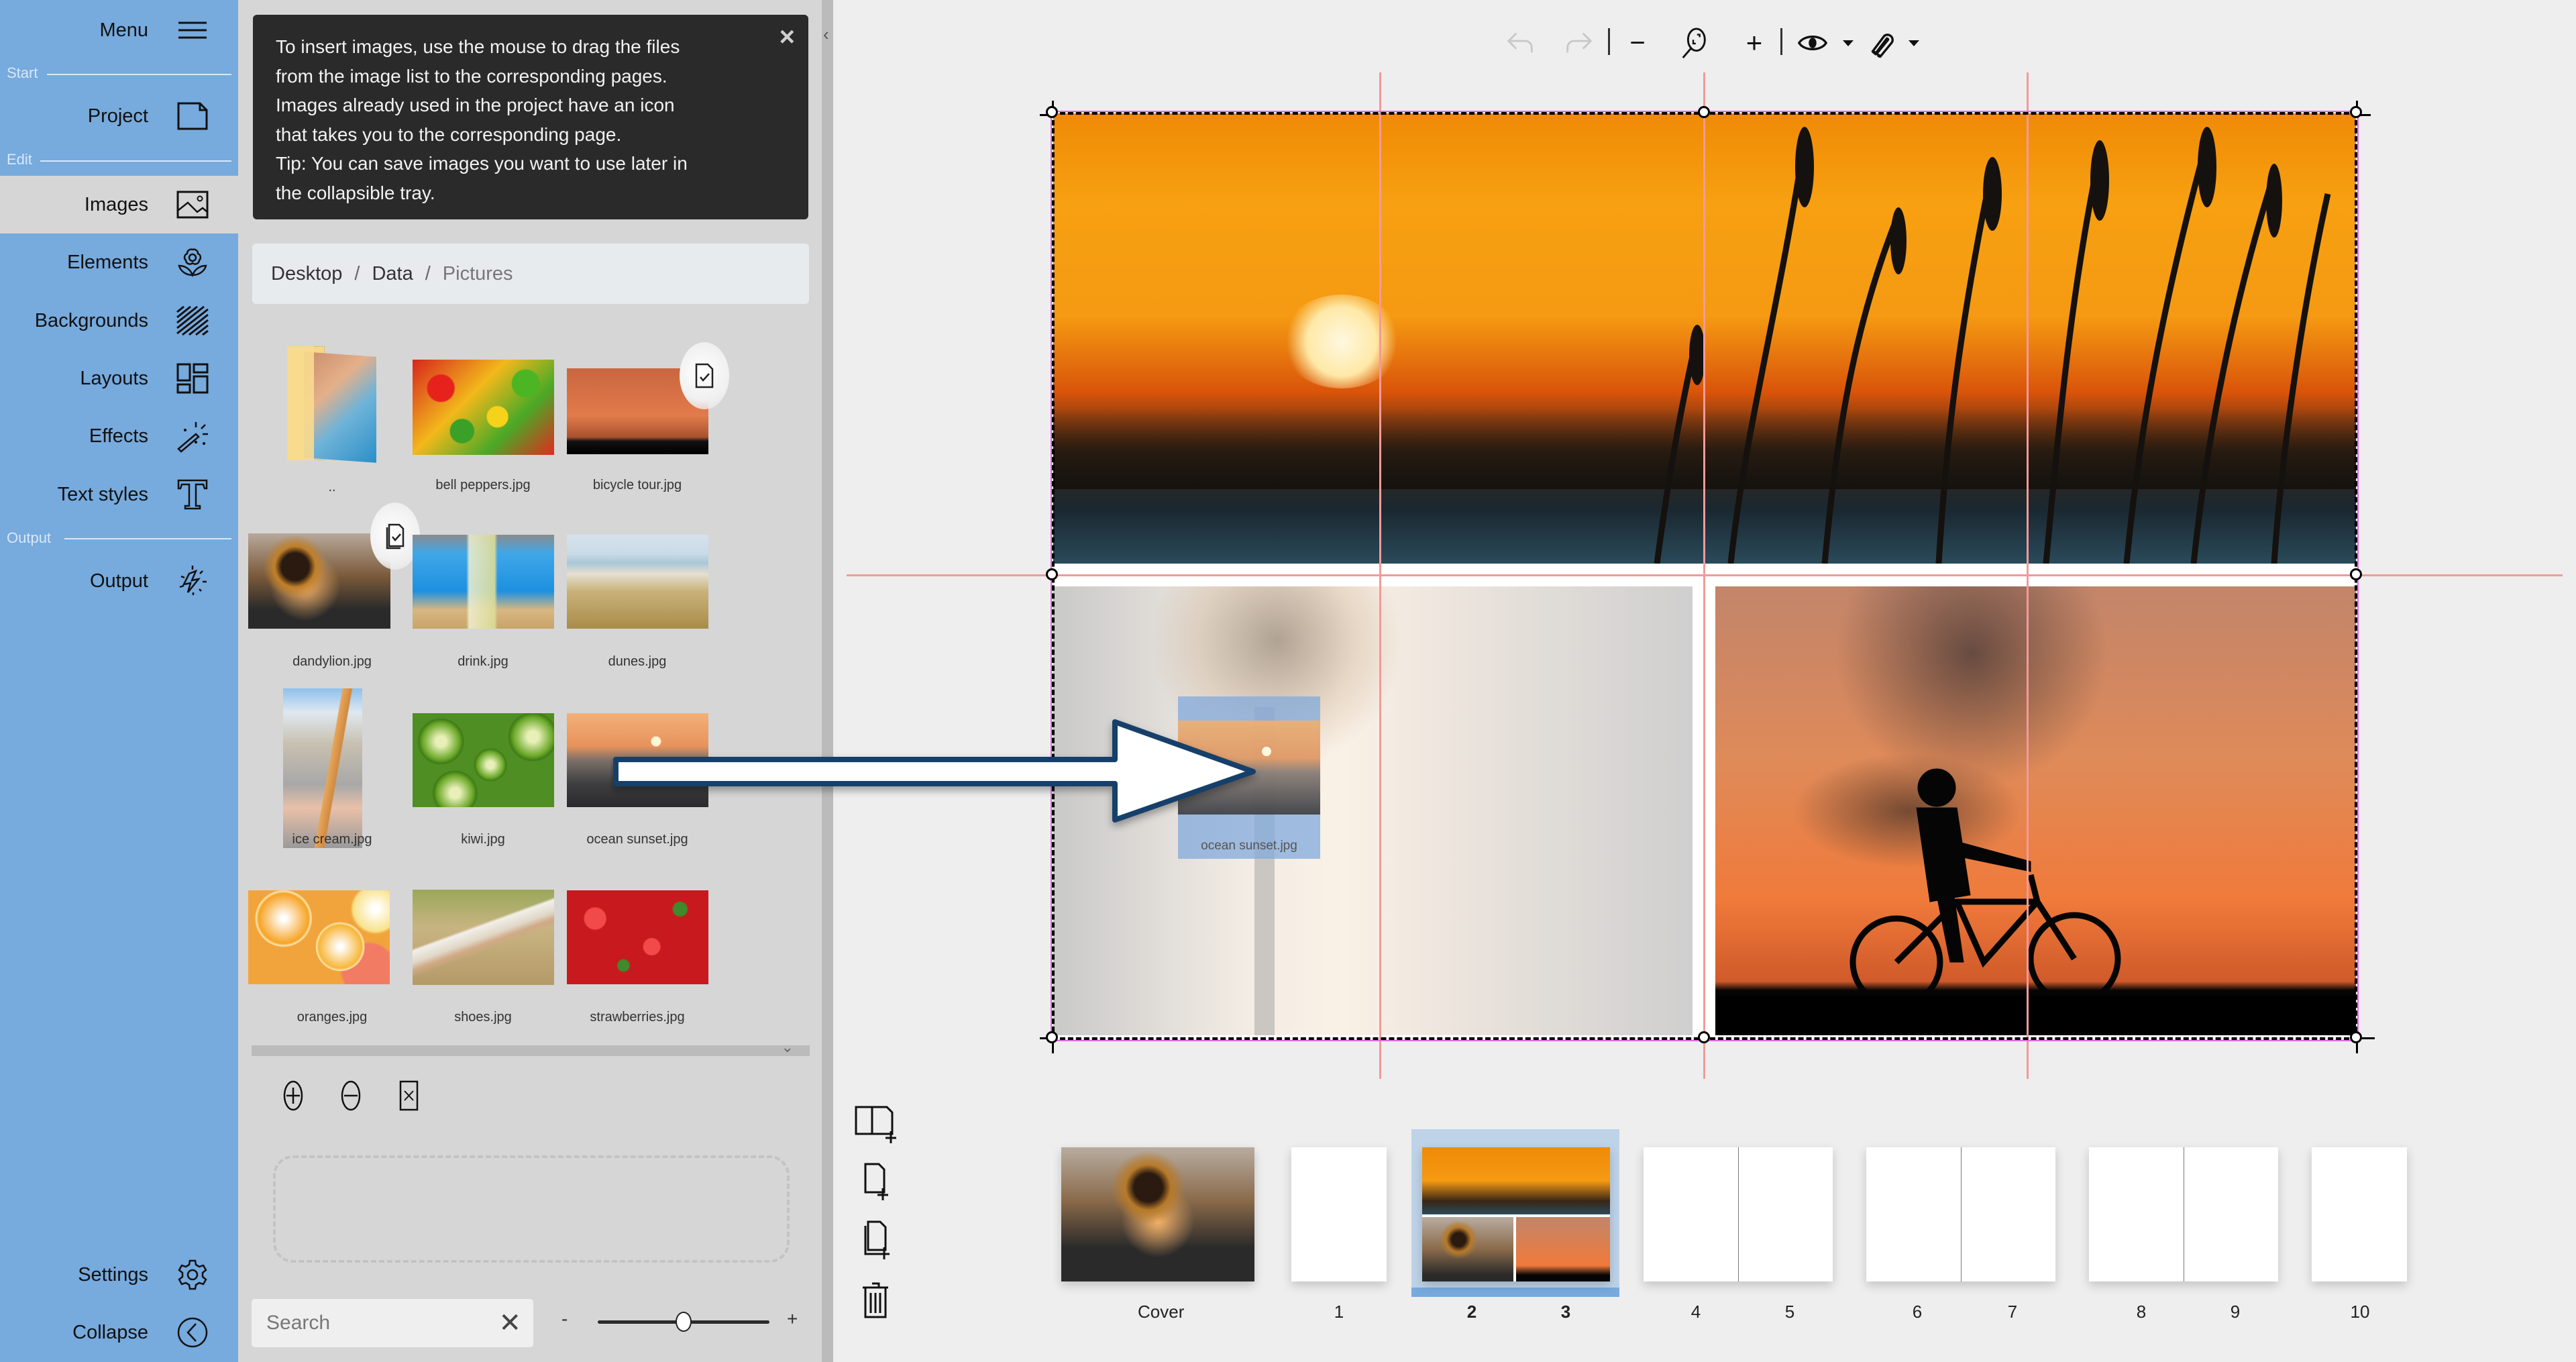 Image resolution: width=2576 pixels, height=1362 pixels. I want to click on panel-splitter: ‹, so click(827, 681).